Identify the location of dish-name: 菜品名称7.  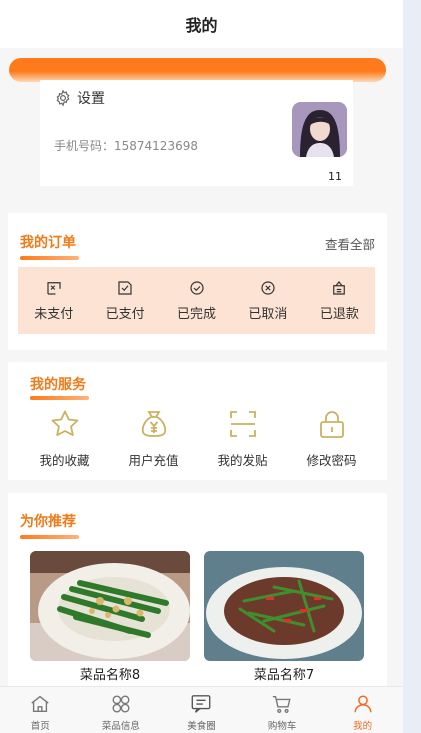
(284, 675).